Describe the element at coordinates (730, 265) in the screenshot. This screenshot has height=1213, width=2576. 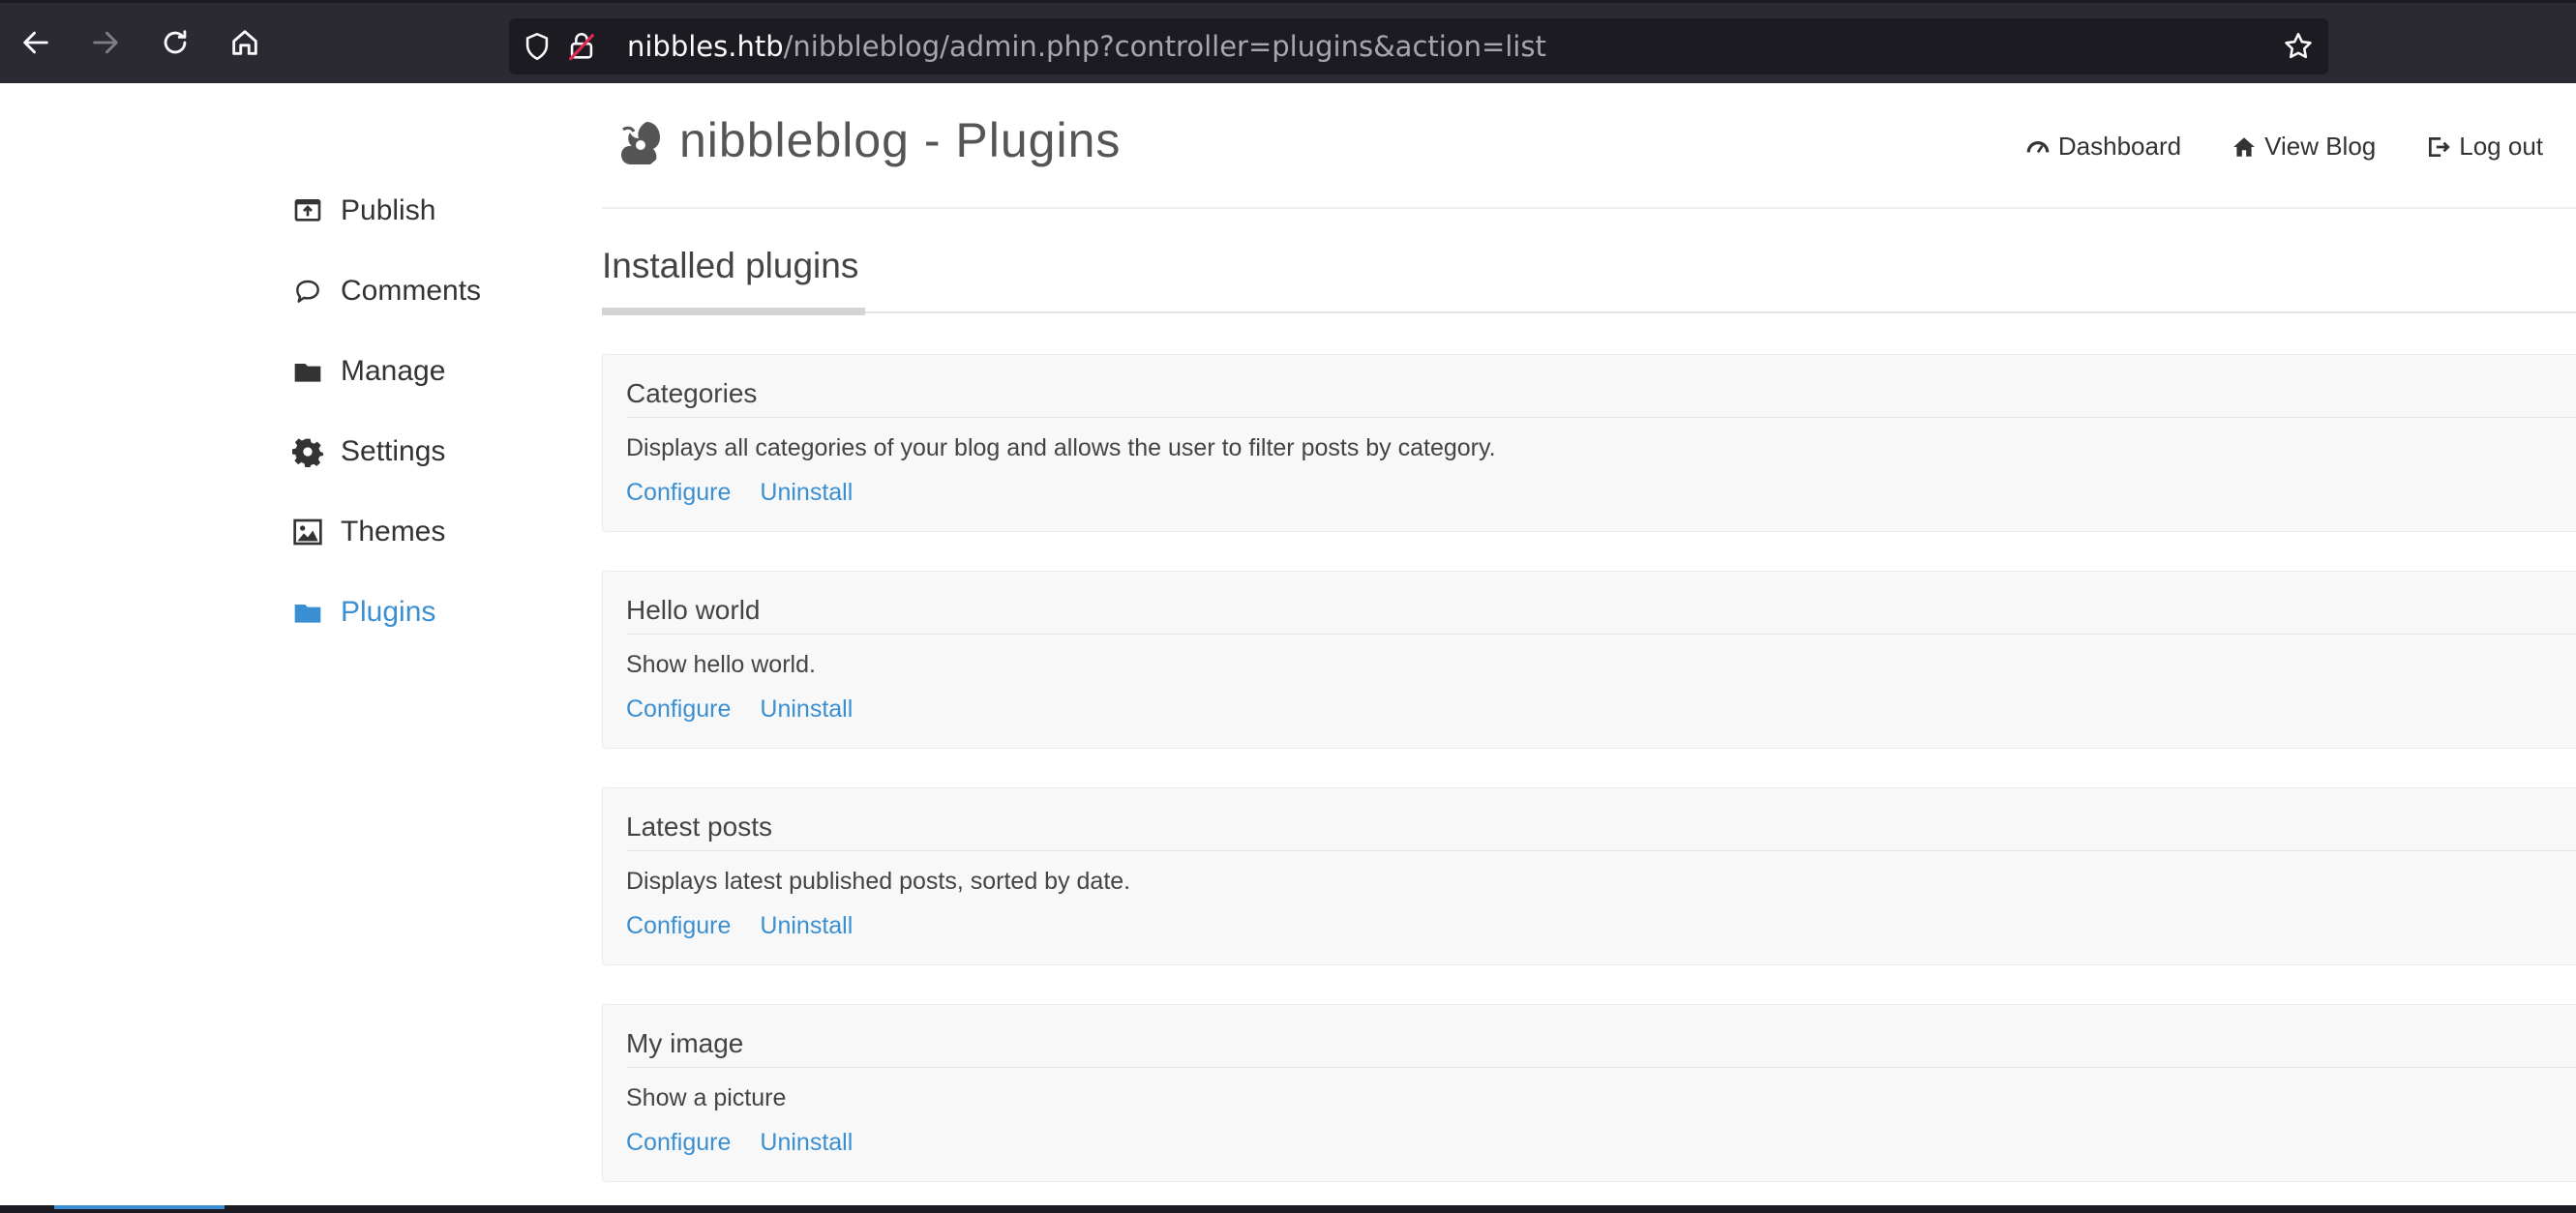
I see `section-title: Installed plugins` at that location.